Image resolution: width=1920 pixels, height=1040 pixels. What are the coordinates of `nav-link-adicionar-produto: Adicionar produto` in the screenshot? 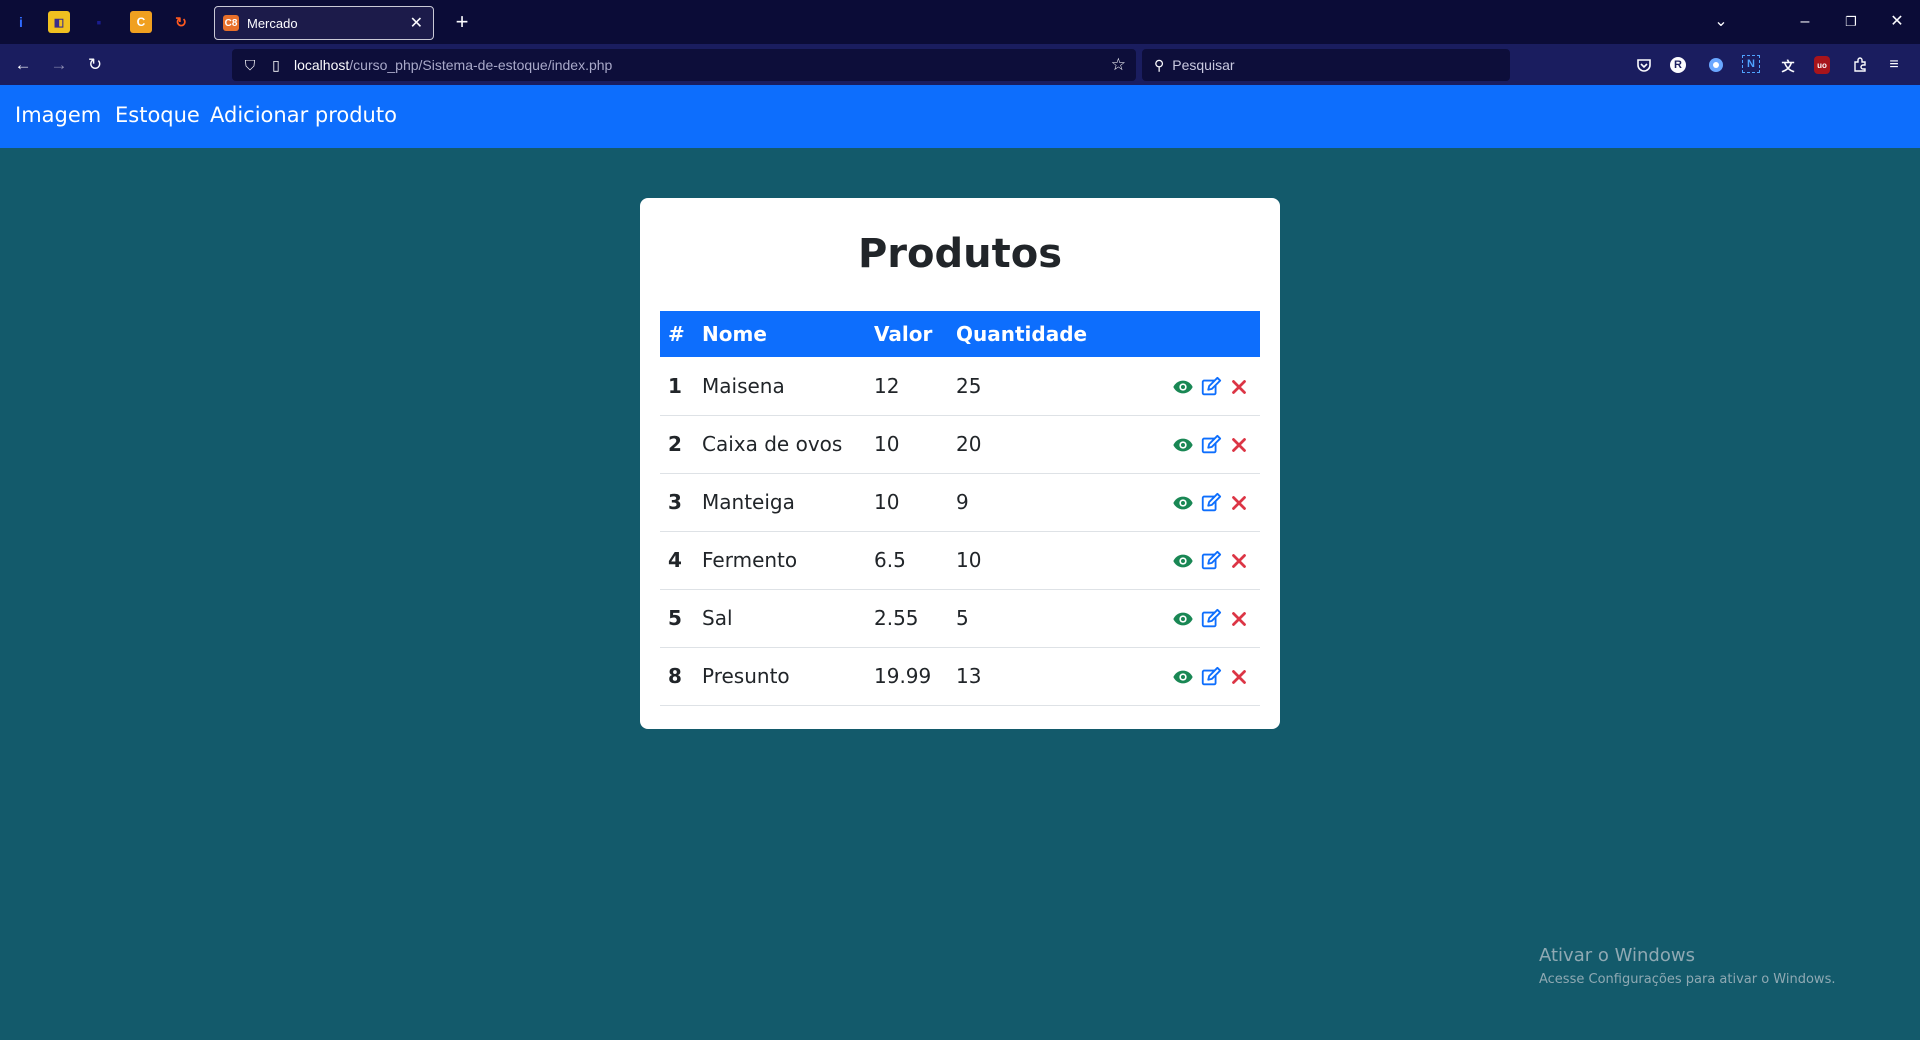 It's located at (303, 115).